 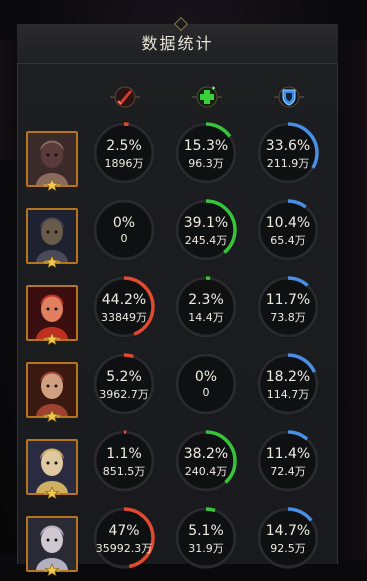 I want to click on stat-value: 3962.7万, so click(x=124, y=394).